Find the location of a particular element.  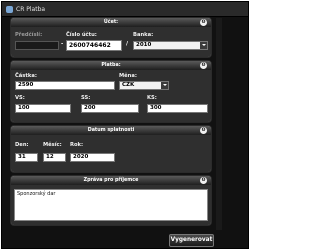

payment-card-header: Platba: ʘ is located at coordinates (111, 65).